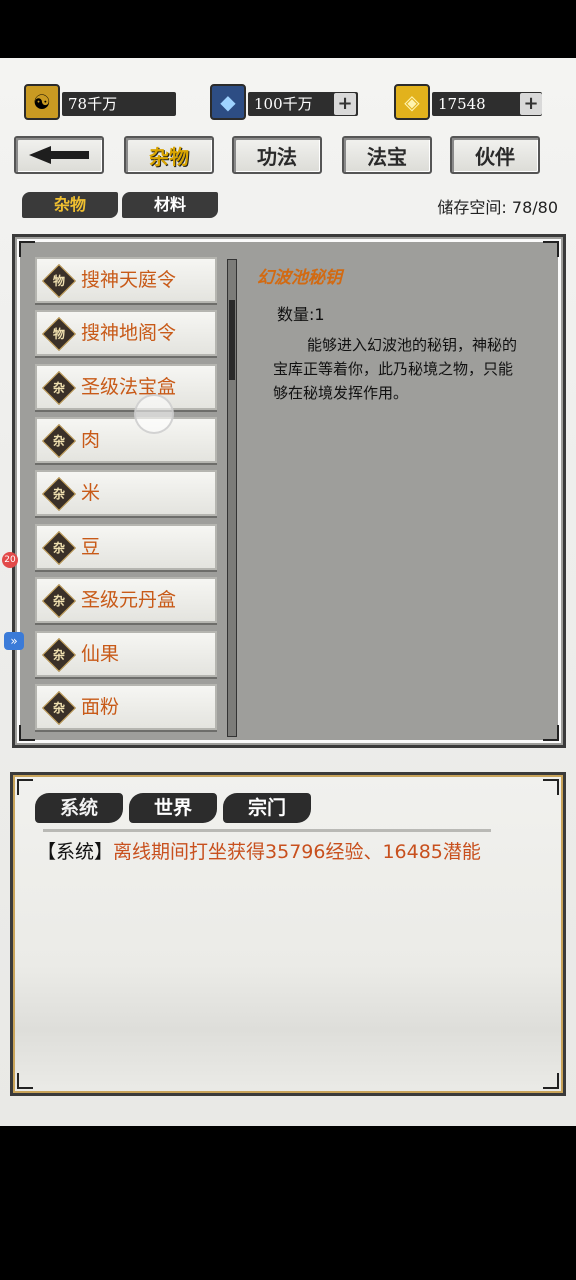 The image size is (576, 1280). Describe the element at coordinates (126, 654) in the screenshot. I see `list-item: 杂 仙果` at that location.